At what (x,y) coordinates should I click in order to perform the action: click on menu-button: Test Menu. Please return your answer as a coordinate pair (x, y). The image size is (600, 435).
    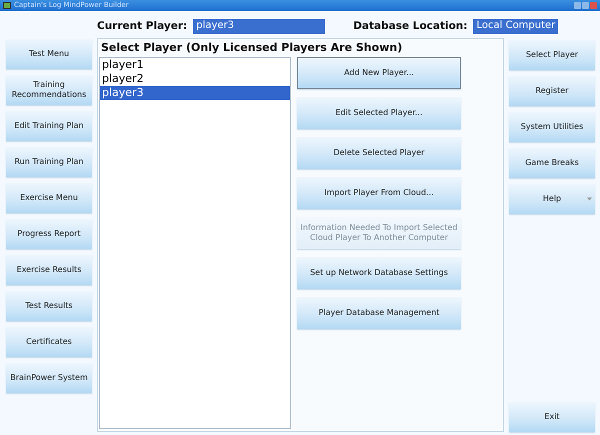
    Looking at the image, I should click on (49, 54).